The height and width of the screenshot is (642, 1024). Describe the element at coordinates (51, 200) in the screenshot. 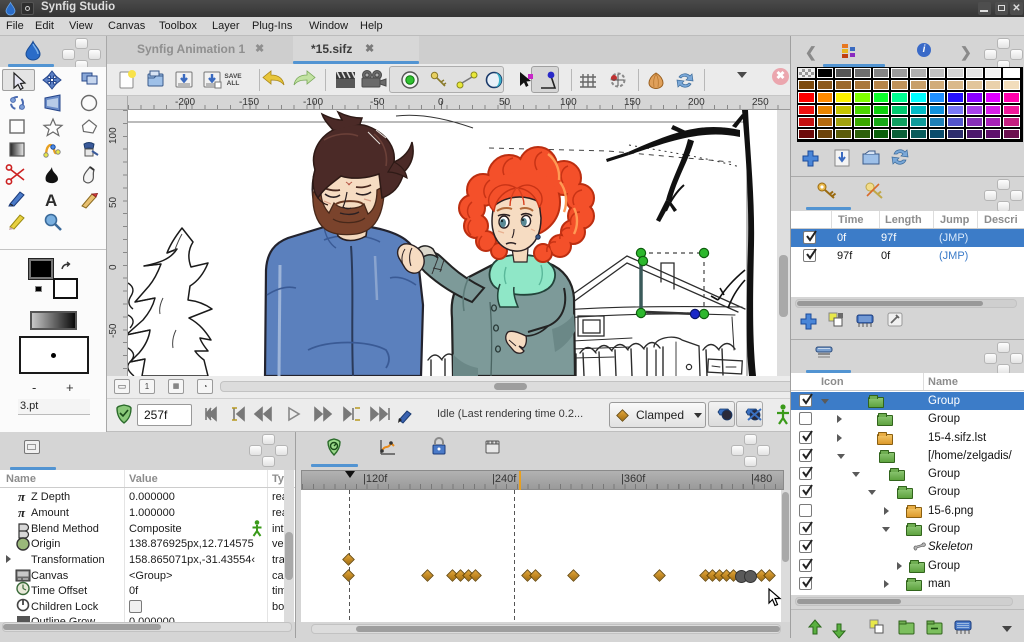

I see `svg-text: A` at that location.